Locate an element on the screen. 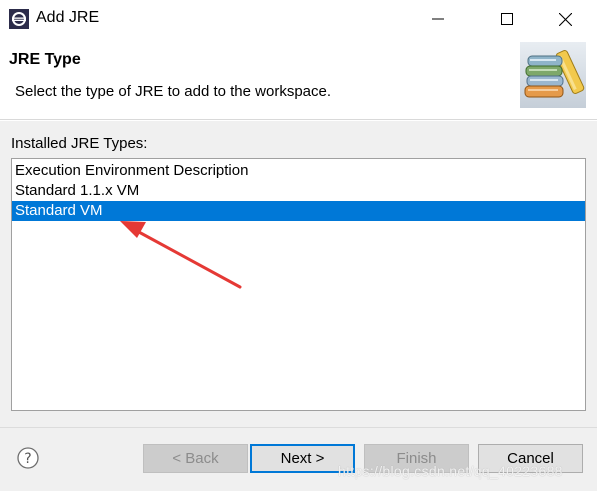  watermark: https://blog.csdn.net/qq_40223688 is located at coordinates (450, 471).